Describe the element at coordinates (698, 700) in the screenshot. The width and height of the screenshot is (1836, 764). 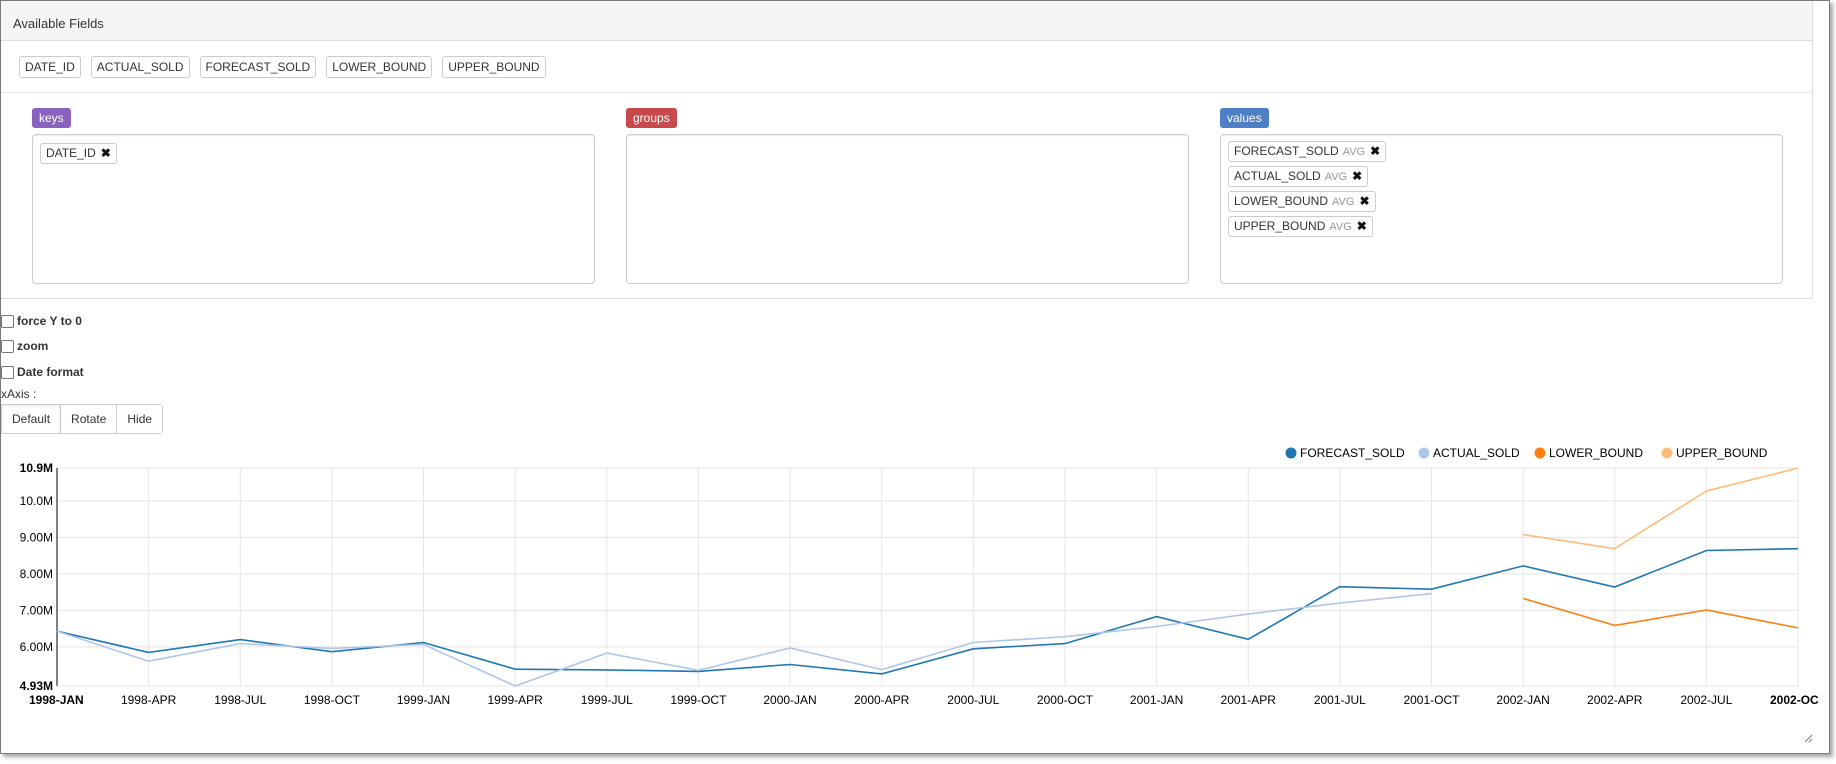
I see `x-tick-label: 1999-OCT` at that location.